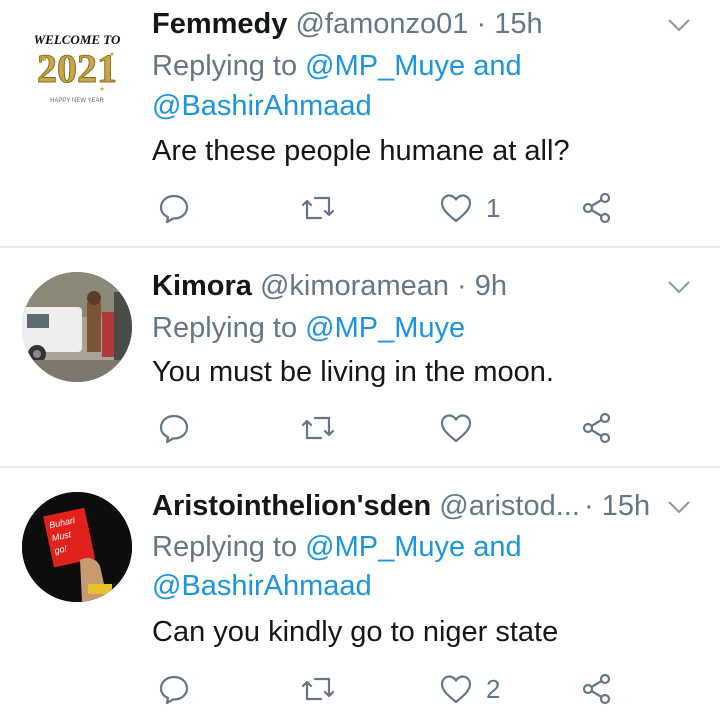  What do you see at coordinates (353, 372) in the screenshot?
I see `tweet-text: You must be living in the moon.` at bounding box center [353, 372].